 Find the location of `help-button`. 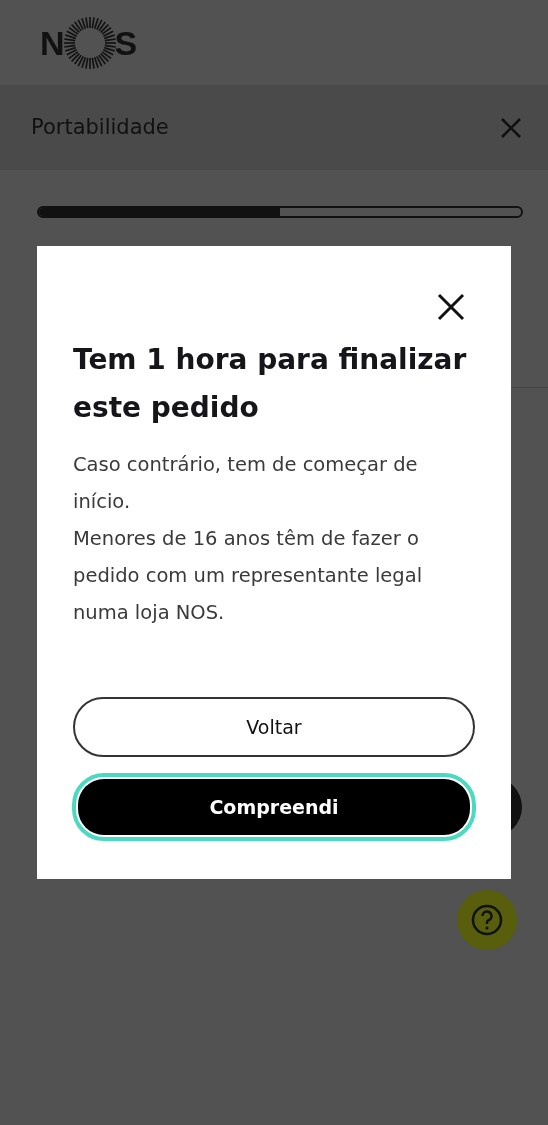

help-button is located at coordinates (487, 920).